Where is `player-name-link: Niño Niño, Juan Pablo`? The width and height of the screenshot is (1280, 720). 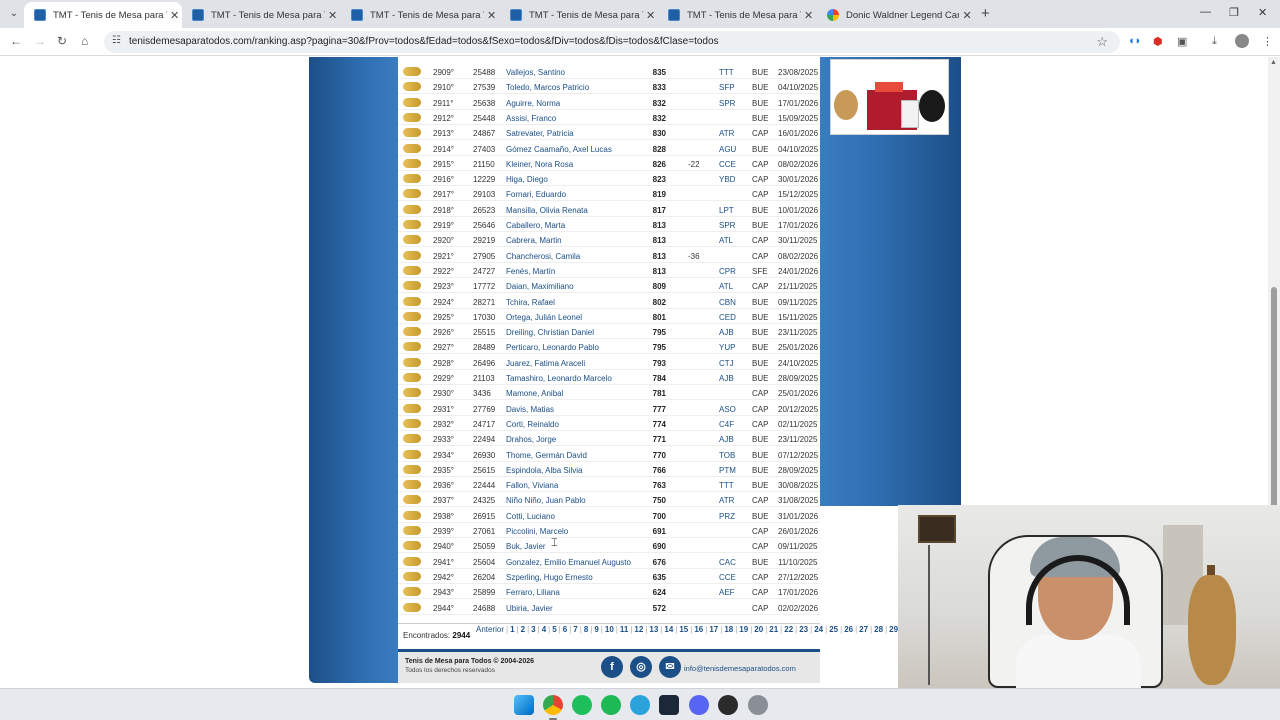
player-name-link: Niño Niño, Juan Pablo is located at coordinates (546, 500).